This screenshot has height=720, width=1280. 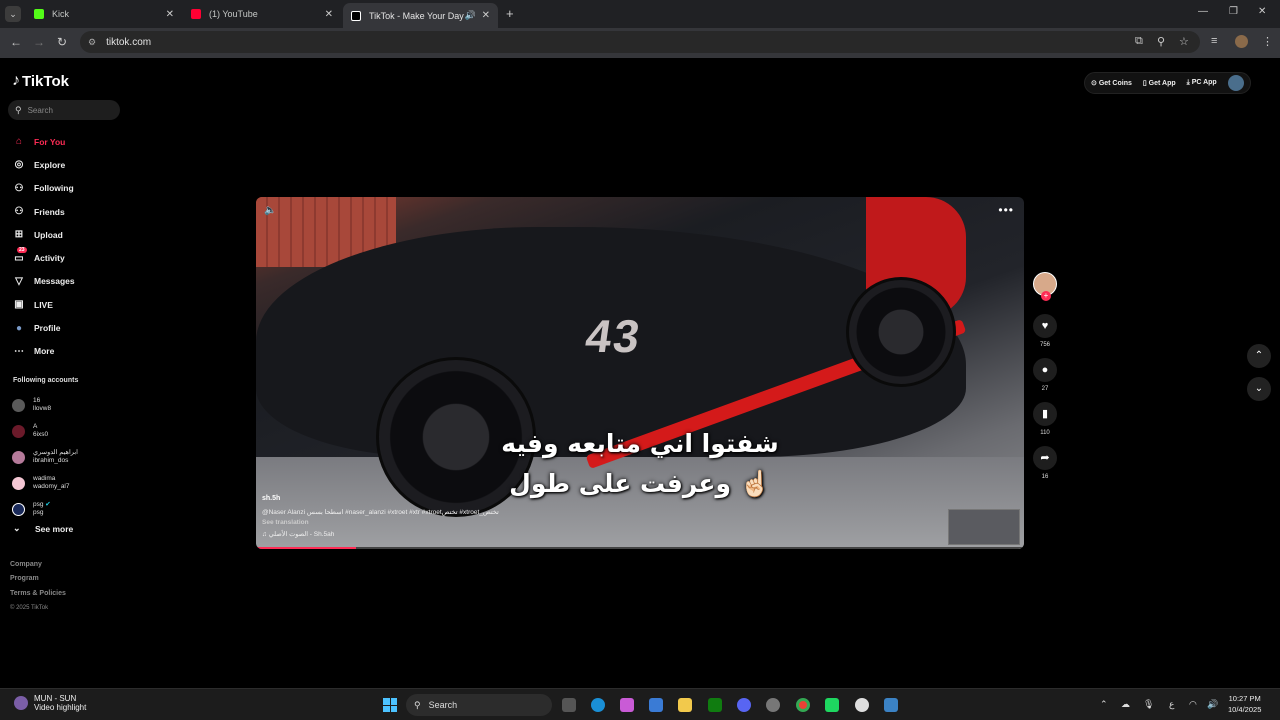 I want to click on more-options-icon: •••, so click(x=1006, y=210).